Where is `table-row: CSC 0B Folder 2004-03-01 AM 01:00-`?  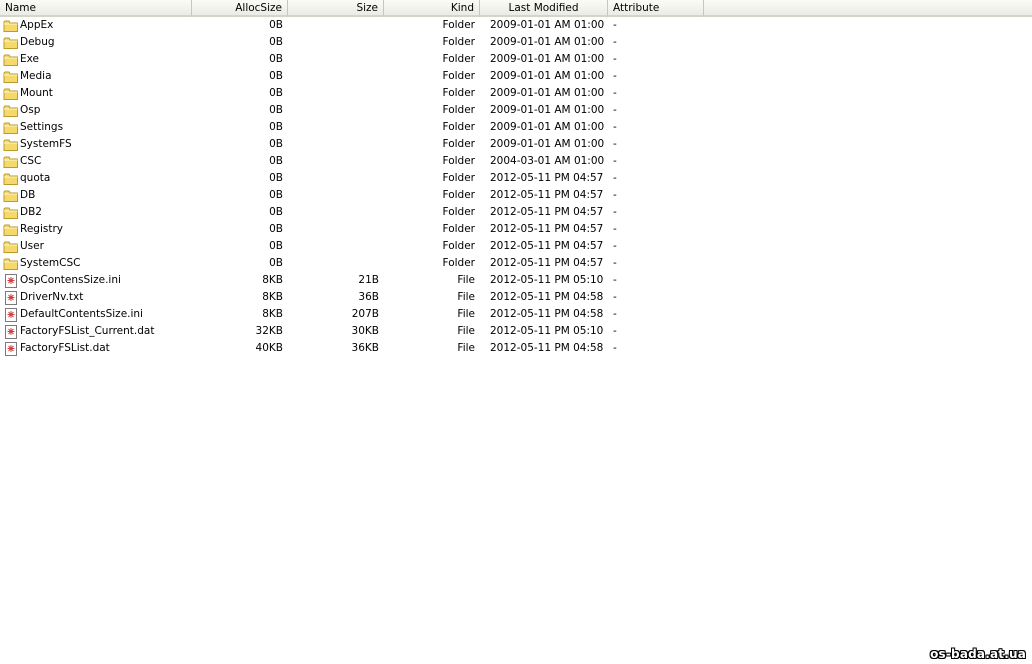
table-row: CSC 0B Folder 2004-03-01 AM 01:00- is located at coordinates (516, 161).